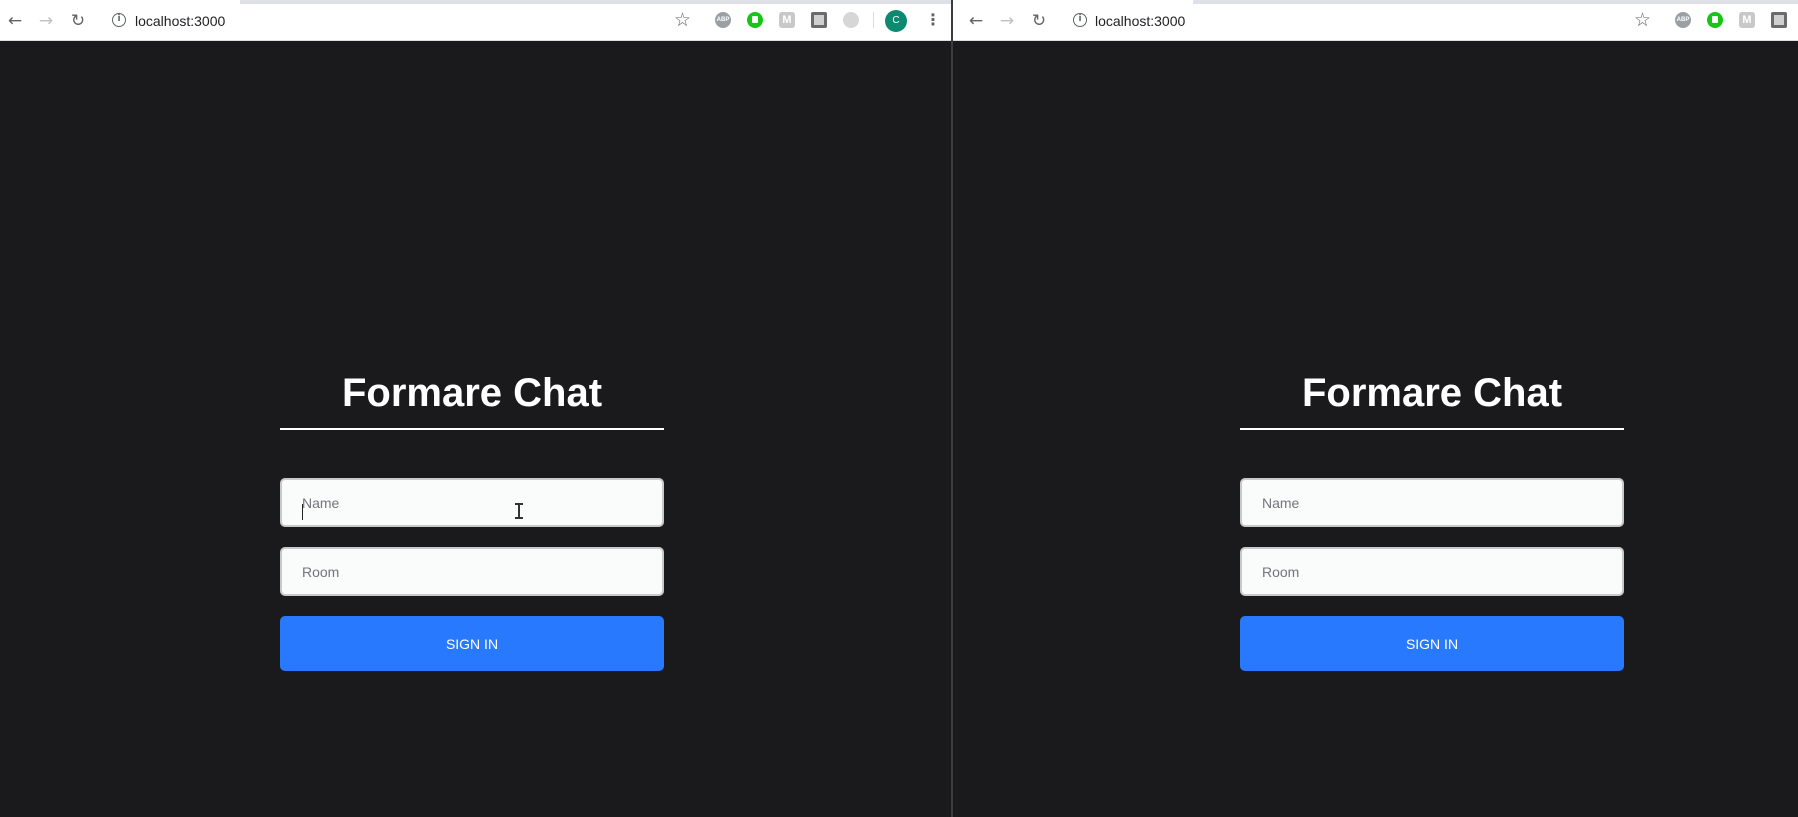 The width and height of the screenshot is (1798, 817). I want to click on text-cursor-icon, so click(519, 511).